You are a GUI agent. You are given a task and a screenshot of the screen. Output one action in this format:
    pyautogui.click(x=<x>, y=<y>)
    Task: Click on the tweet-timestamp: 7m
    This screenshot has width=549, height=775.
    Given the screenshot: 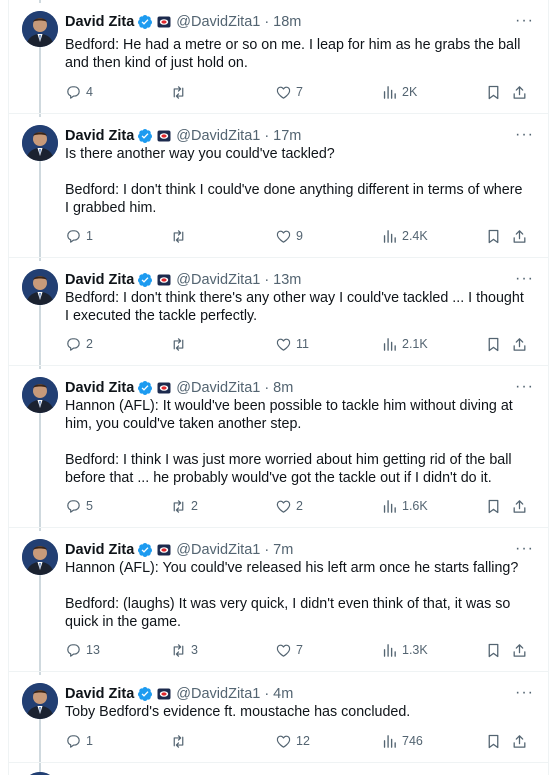 What is the action you would take?
    pyautogui.click(x=283, y=550)
    